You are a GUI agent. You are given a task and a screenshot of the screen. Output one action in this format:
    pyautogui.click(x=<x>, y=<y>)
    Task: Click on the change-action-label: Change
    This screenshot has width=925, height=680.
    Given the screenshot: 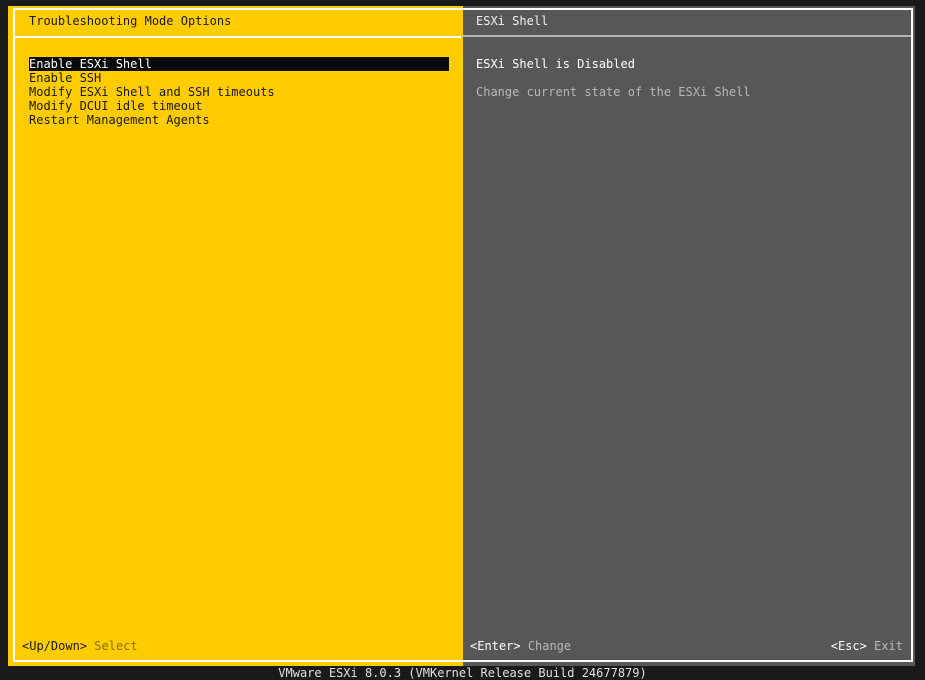 What is the action you would take?
    pyautogui.click(x=549, y=646)
    